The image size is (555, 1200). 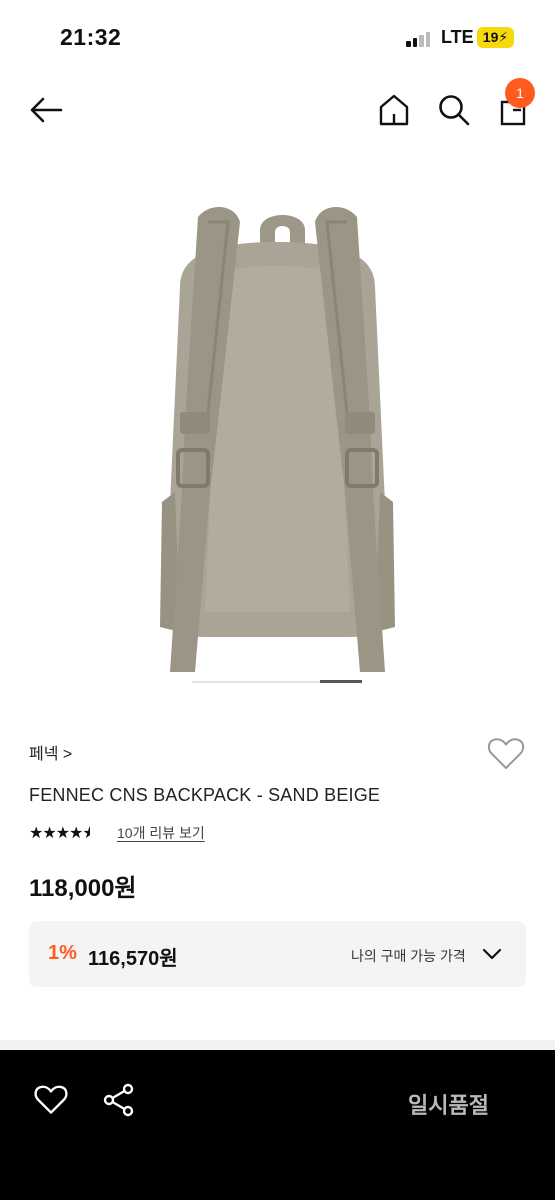 What do you see at coordinates (277, 954) in the screenshot?
I see `my-price-box: 1% 116,570원 나의 구매 가능 가격` at bounding box center [277, 954].